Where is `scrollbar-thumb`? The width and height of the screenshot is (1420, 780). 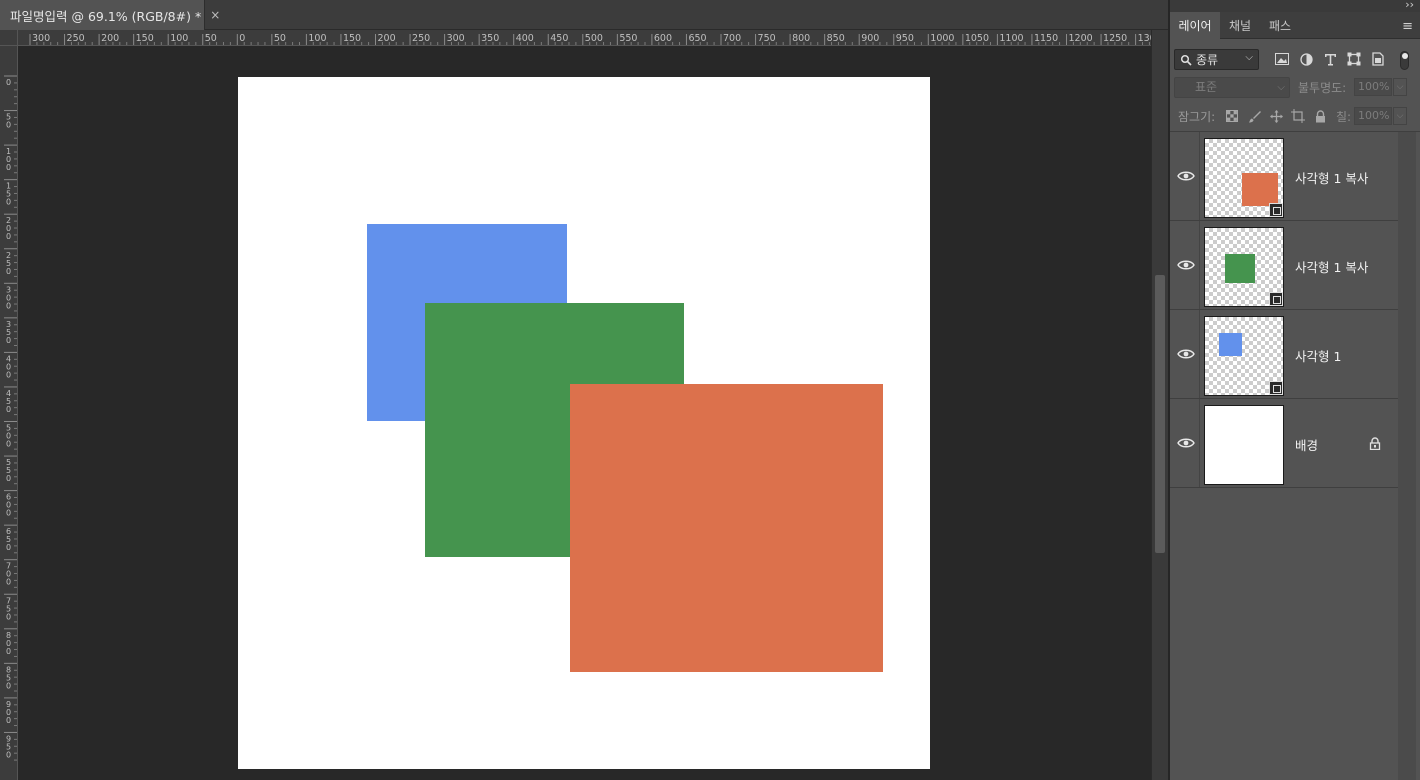 scrollbar-thumb is located at coordinates (1160, 414).